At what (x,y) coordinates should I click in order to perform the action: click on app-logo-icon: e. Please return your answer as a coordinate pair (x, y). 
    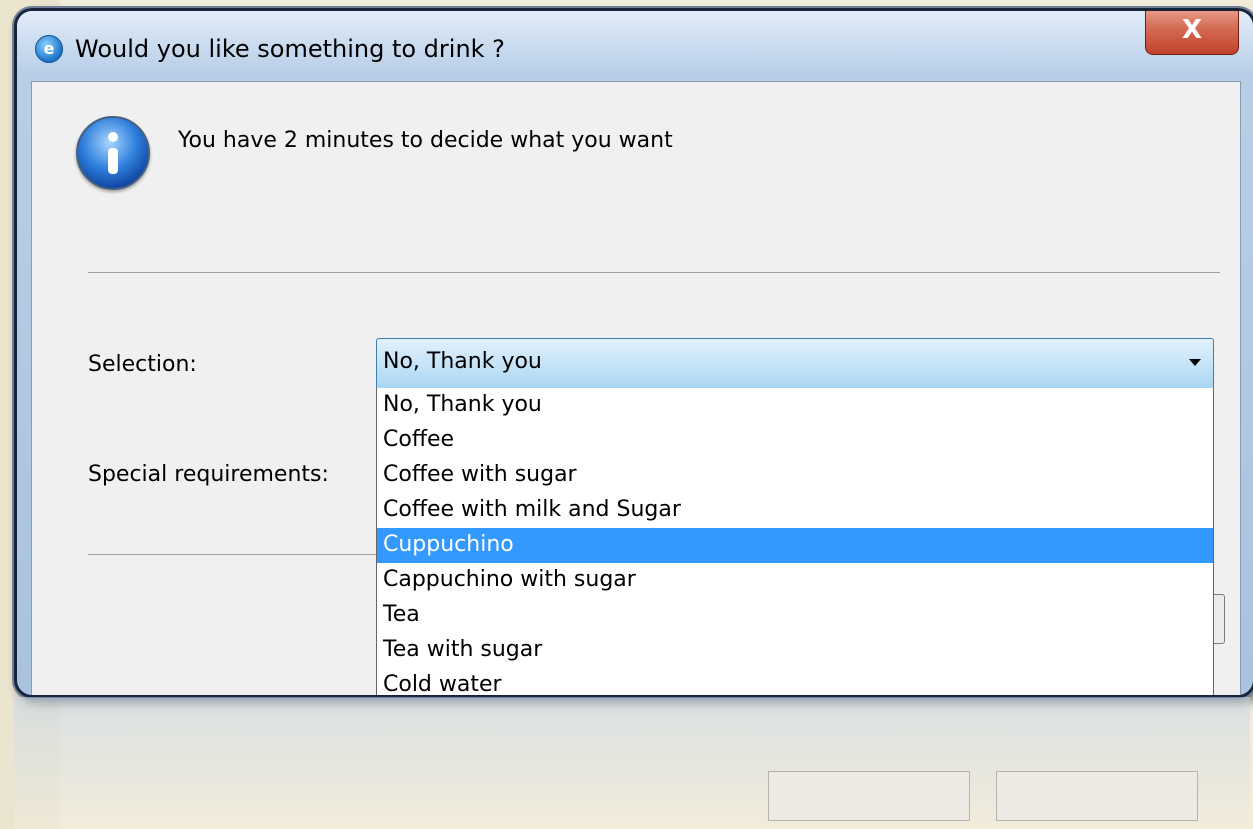
    Looking at the image, I should click on (49, 49).